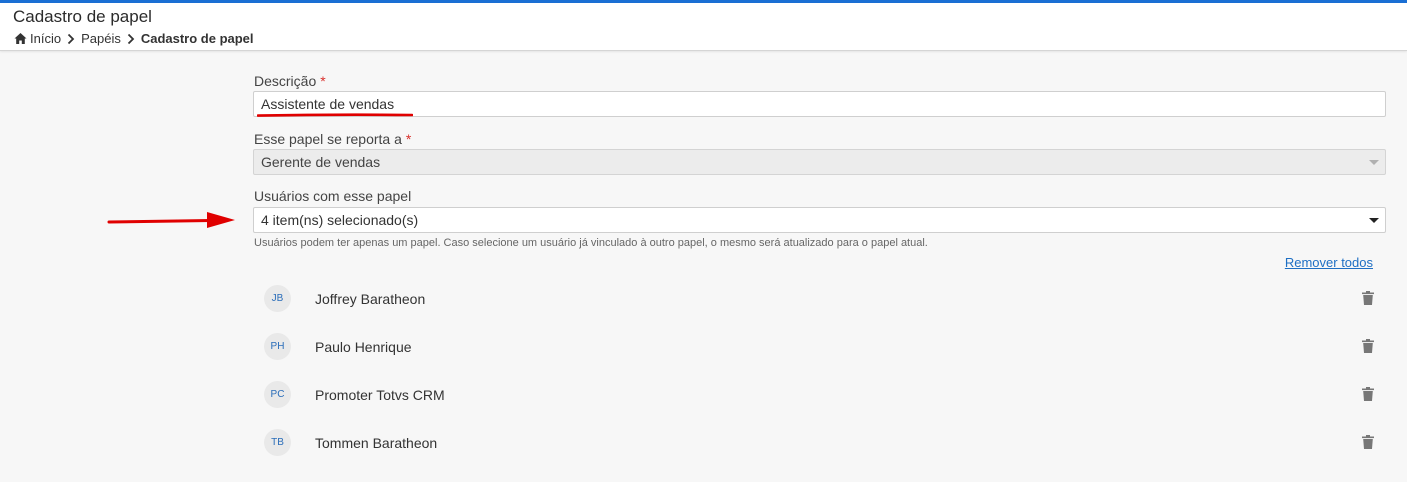 This screenshot has width=1407, height=482. Describe the element at coordinates (1329, 262) in the screenshot. I see `remove-all-link: Remover todos` at that location.